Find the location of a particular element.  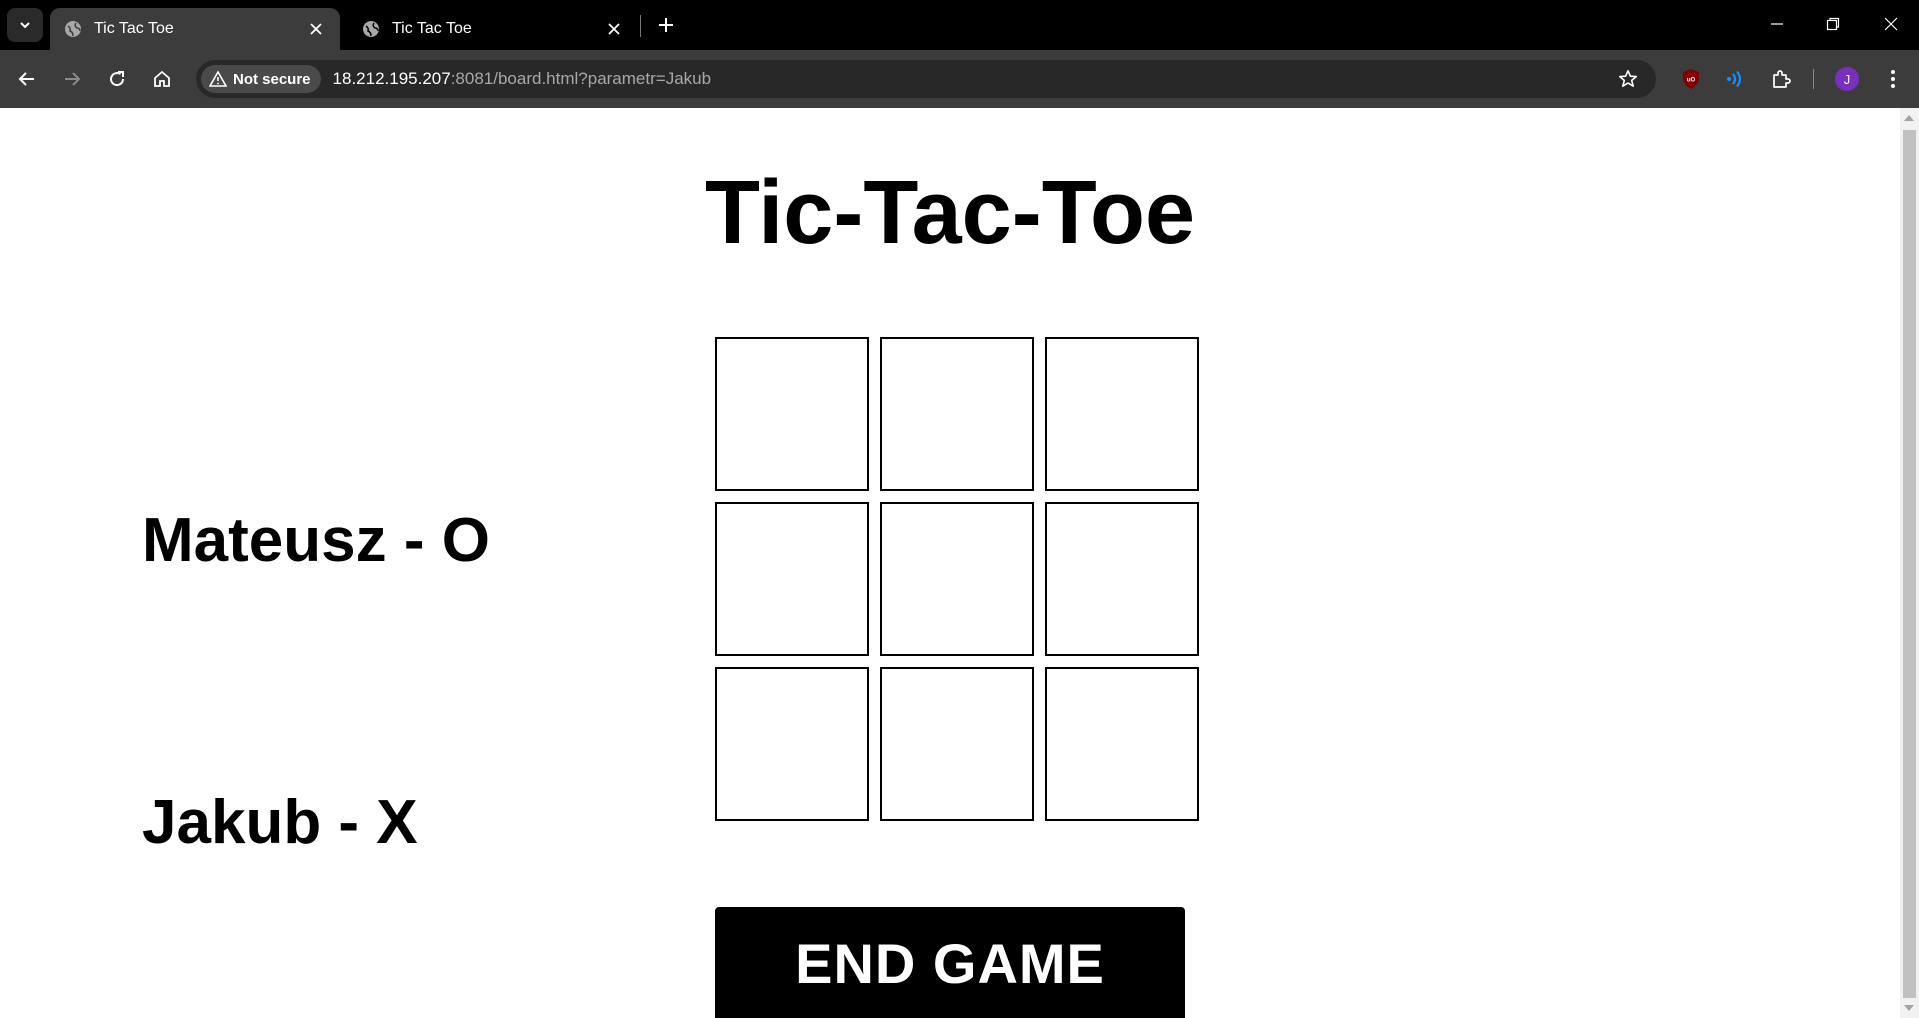

scroll-up-arrow-icon is located at coordinates (1909, 118).